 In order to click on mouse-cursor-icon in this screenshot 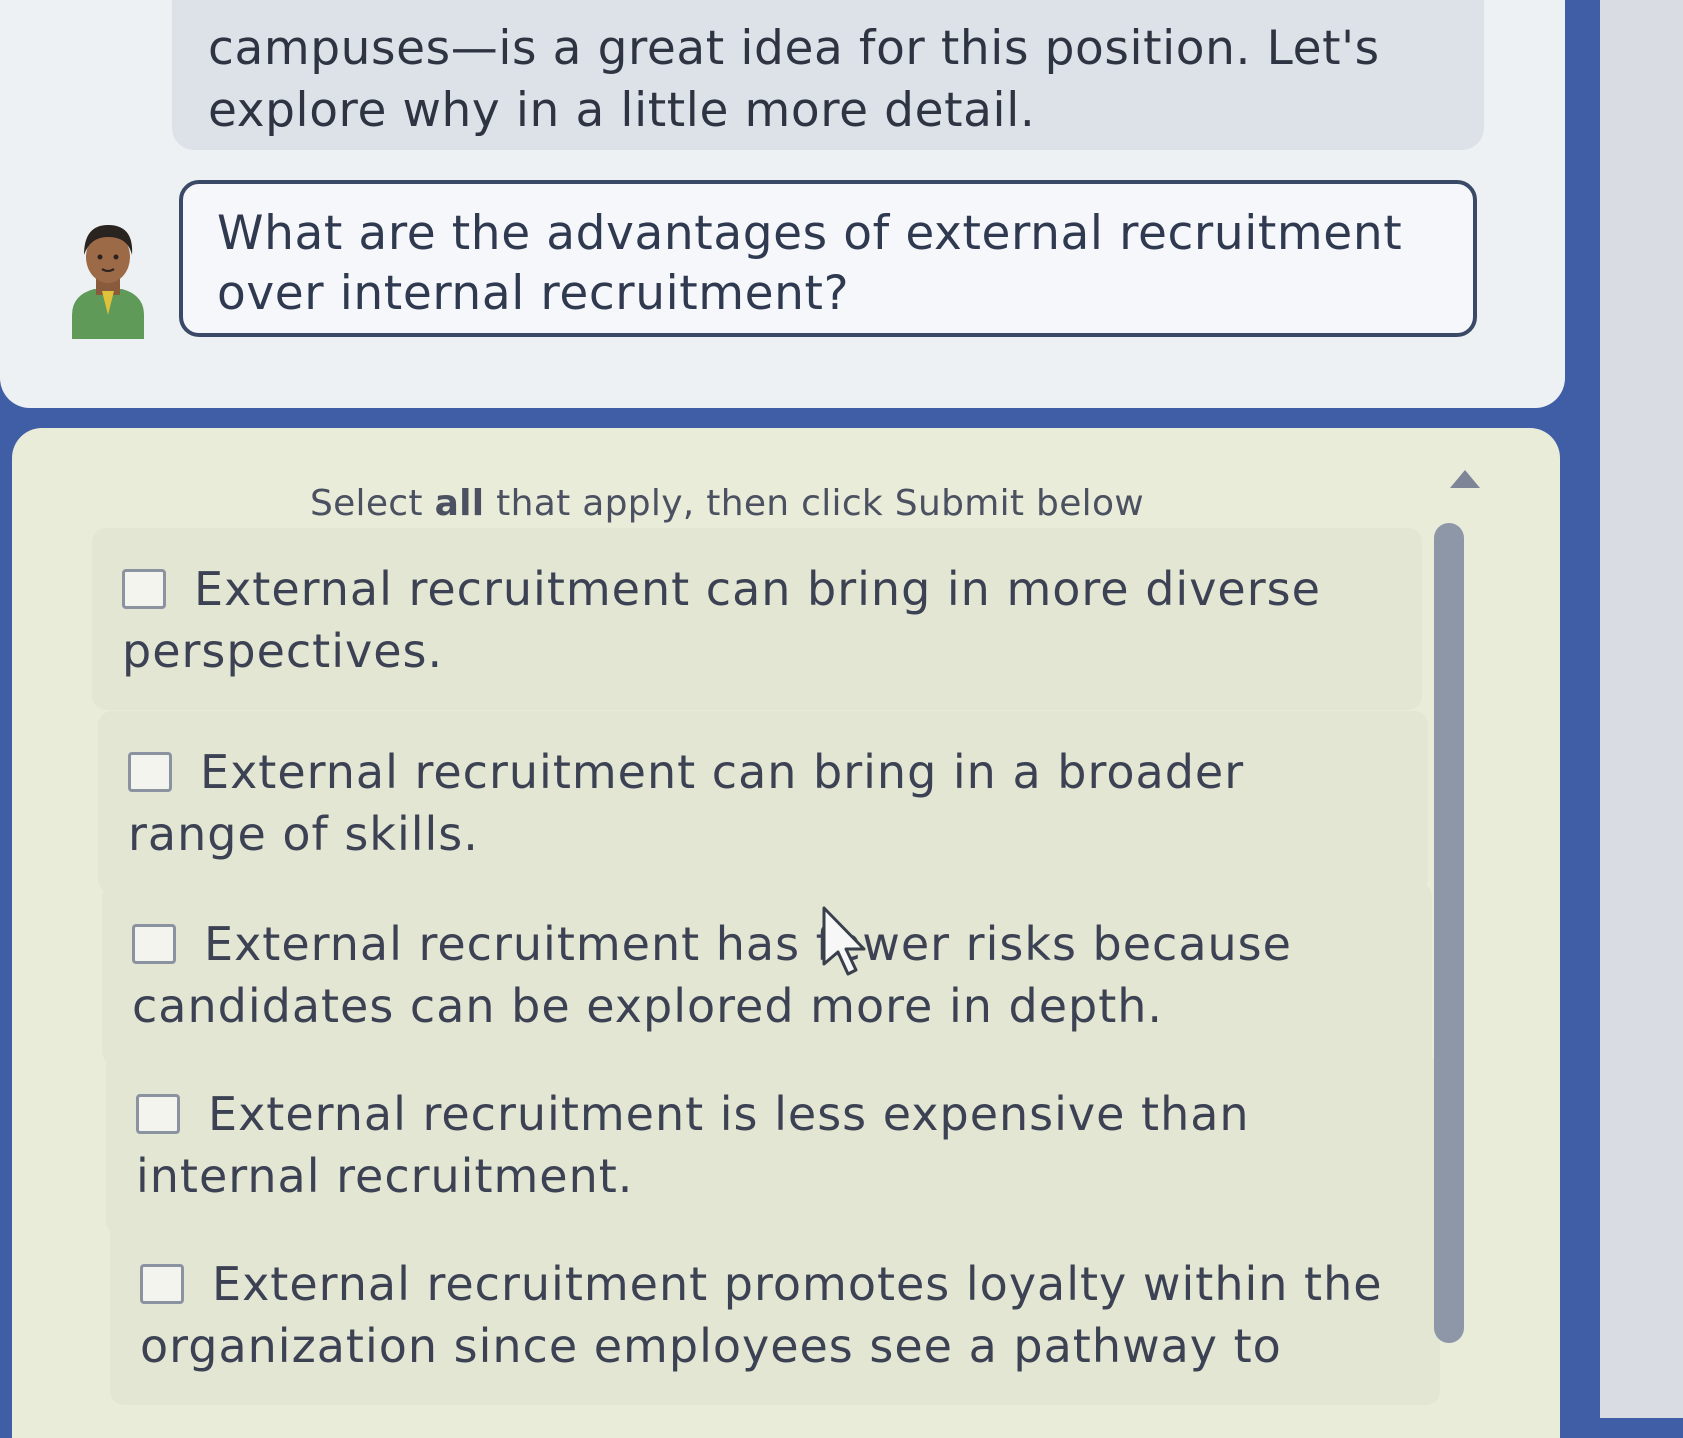, I will do `click(844, 941)`.